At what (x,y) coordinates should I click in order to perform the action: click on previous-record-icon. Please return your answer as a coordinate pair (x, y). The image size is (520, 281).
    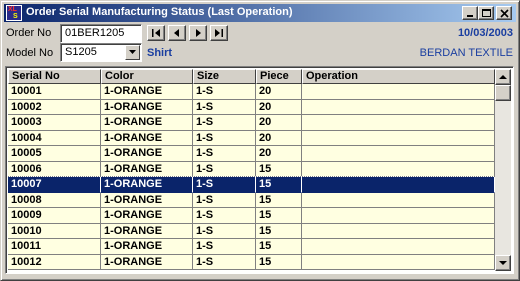
    Looking at the image, I should click on (176, 33).